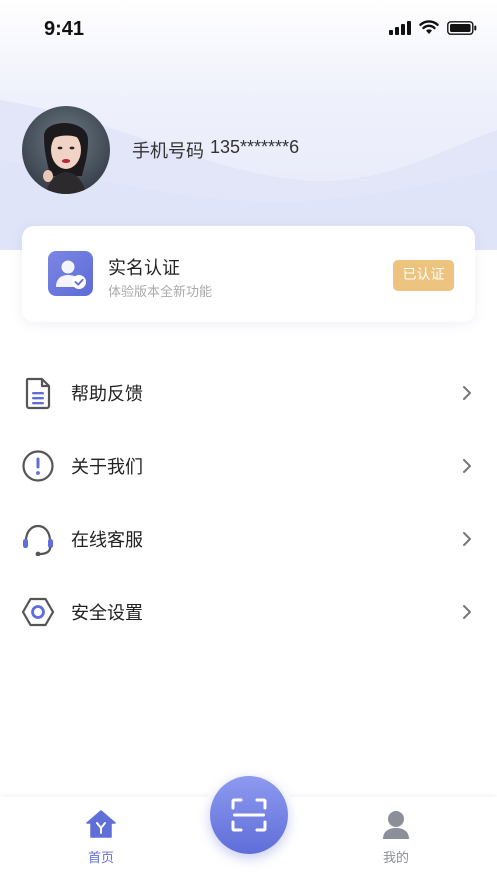 This screenshot has height=883, width=497. Describe the element at coordinates (423, 275) in the screenshot. I see `verified-badge: 已认证` at that location.